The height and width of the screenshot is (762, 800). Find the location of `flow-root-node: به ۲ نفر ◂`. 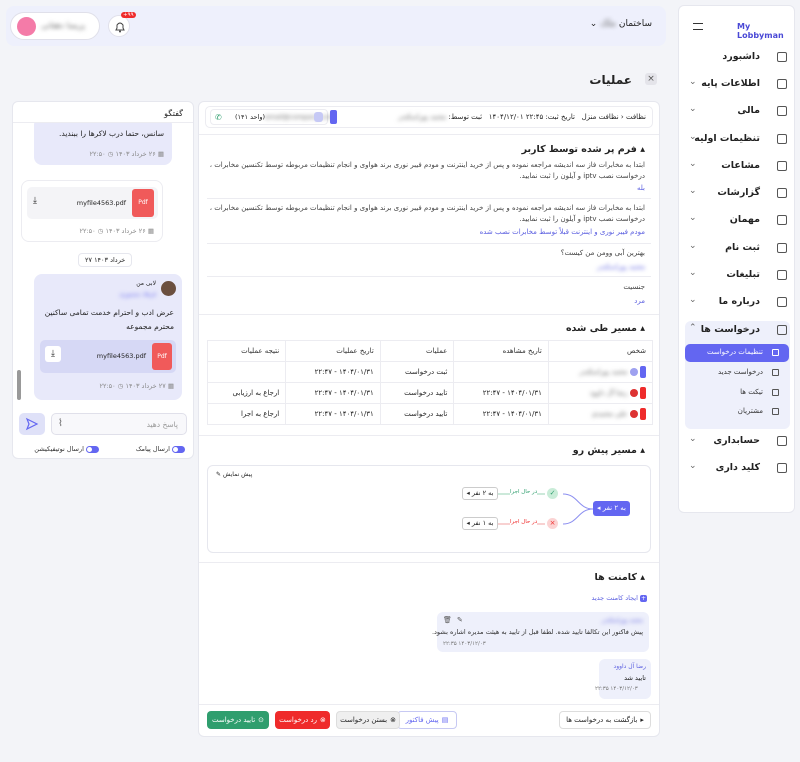

flow-root-node: به ۲ نفر ◂ is located at coordinates (611, 508).